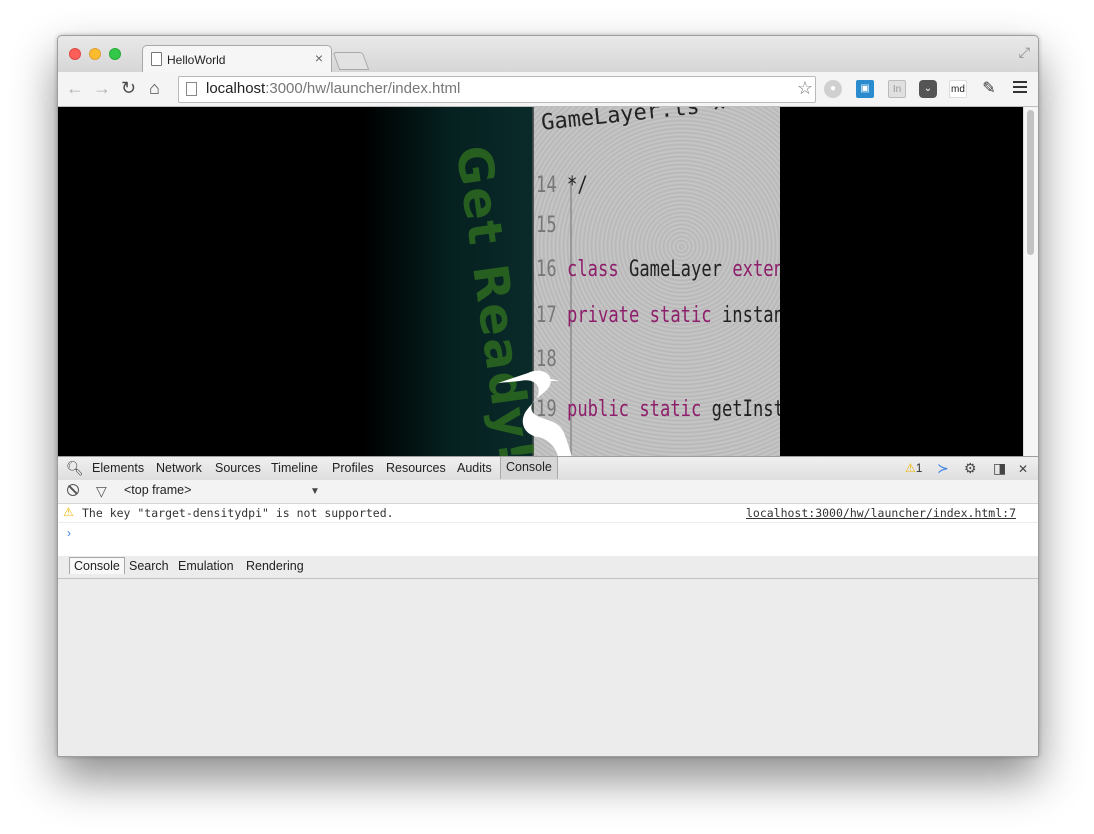 The height and width of the screenshot is (834, 1094). I want to click on globe-extension-icon: ●, so click(833, 89).